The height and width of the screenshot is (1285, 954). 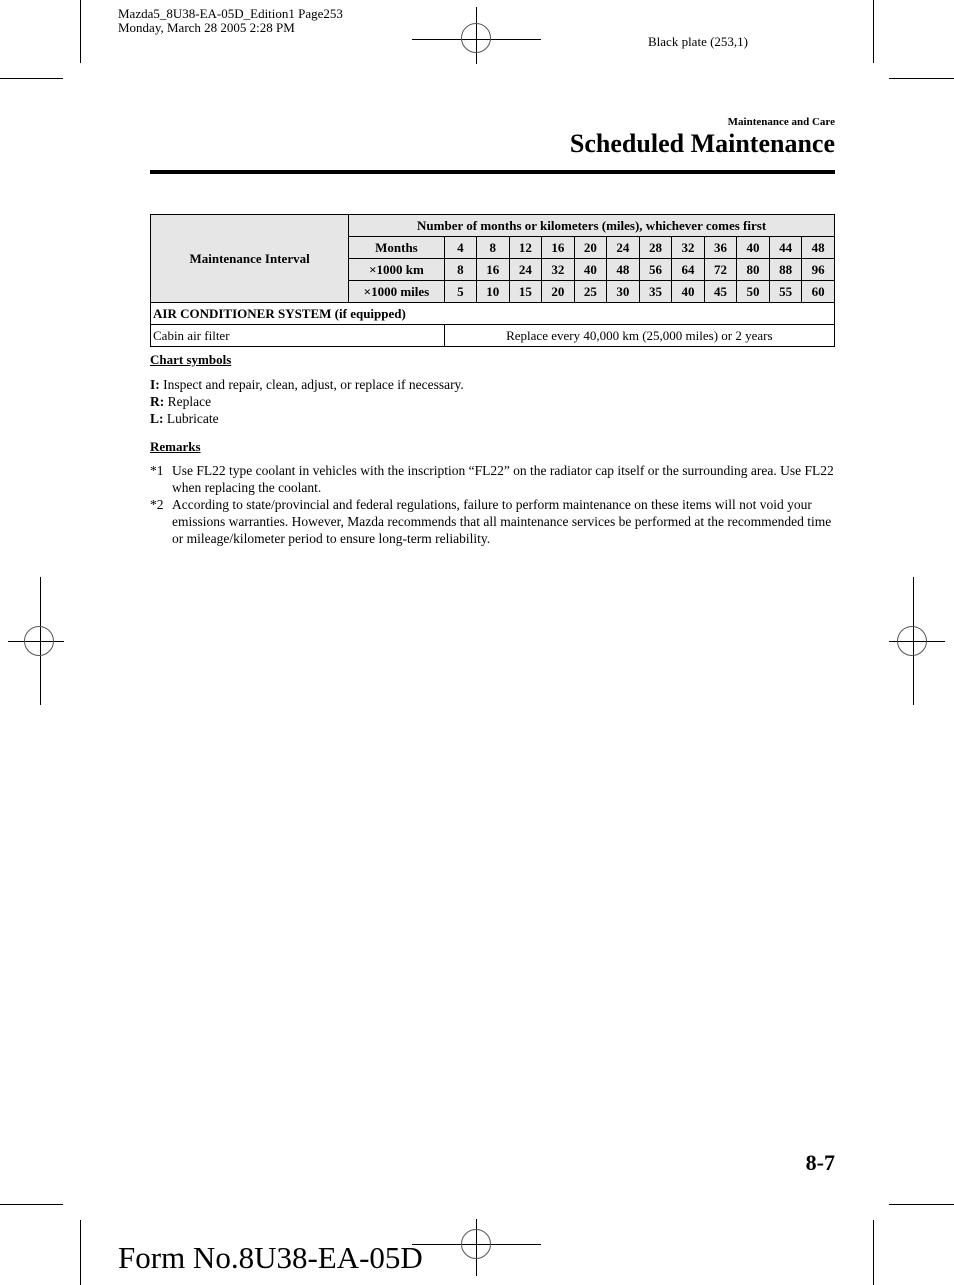 What do you see at coordinates (157, 470) in the screenshot?
I see `remark-mark: *1` at bounding box center [157, 470].